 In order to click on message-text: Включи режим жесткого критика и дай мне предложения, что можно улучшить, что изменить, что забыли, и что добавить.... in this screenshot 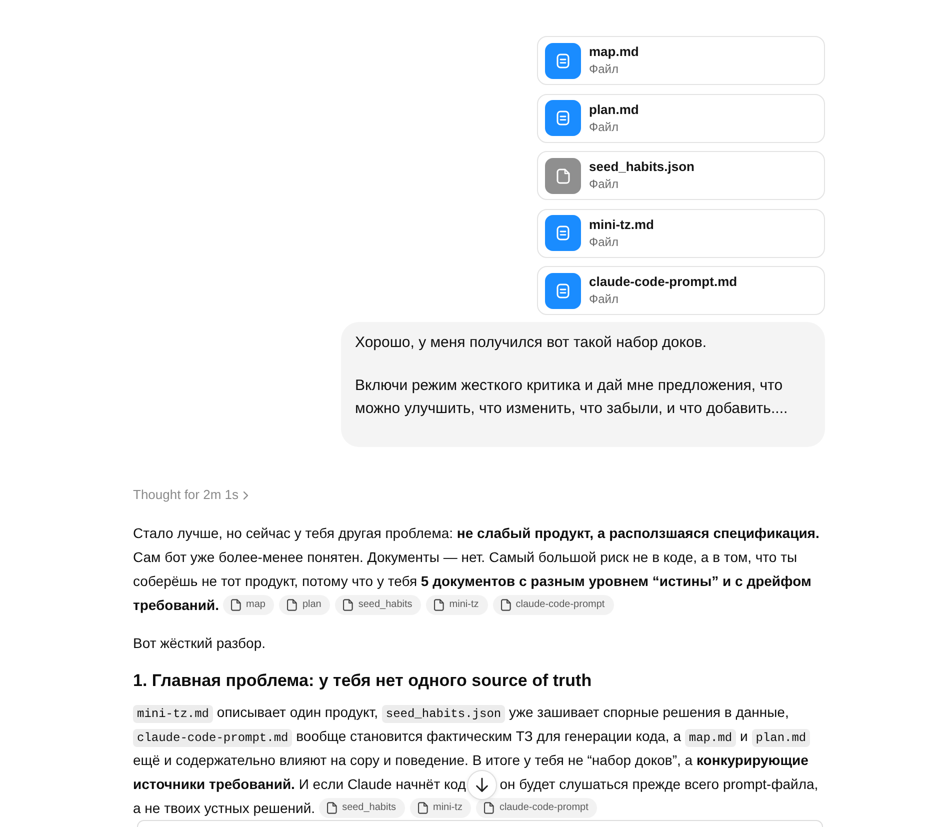, I will do `click(572, 397)`.